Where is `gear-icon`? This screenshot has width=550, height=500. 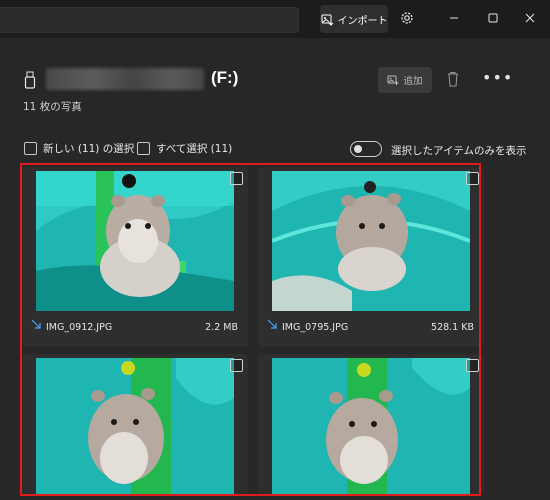 gear-icon is located at coordinates (407, 18).